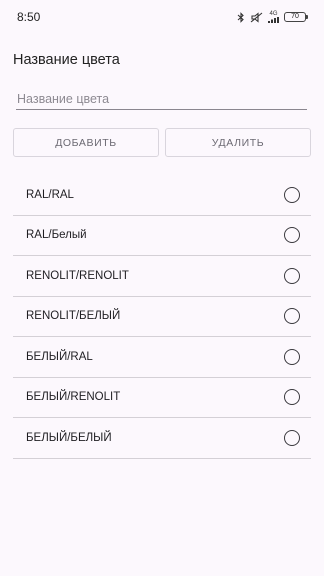 The width and height of the screenshot is (324, 576). Describe the element at coordinates (162, 357) in the screenshot. I see `list-item-5: БЕЛЫЙ/RAL` at that location.